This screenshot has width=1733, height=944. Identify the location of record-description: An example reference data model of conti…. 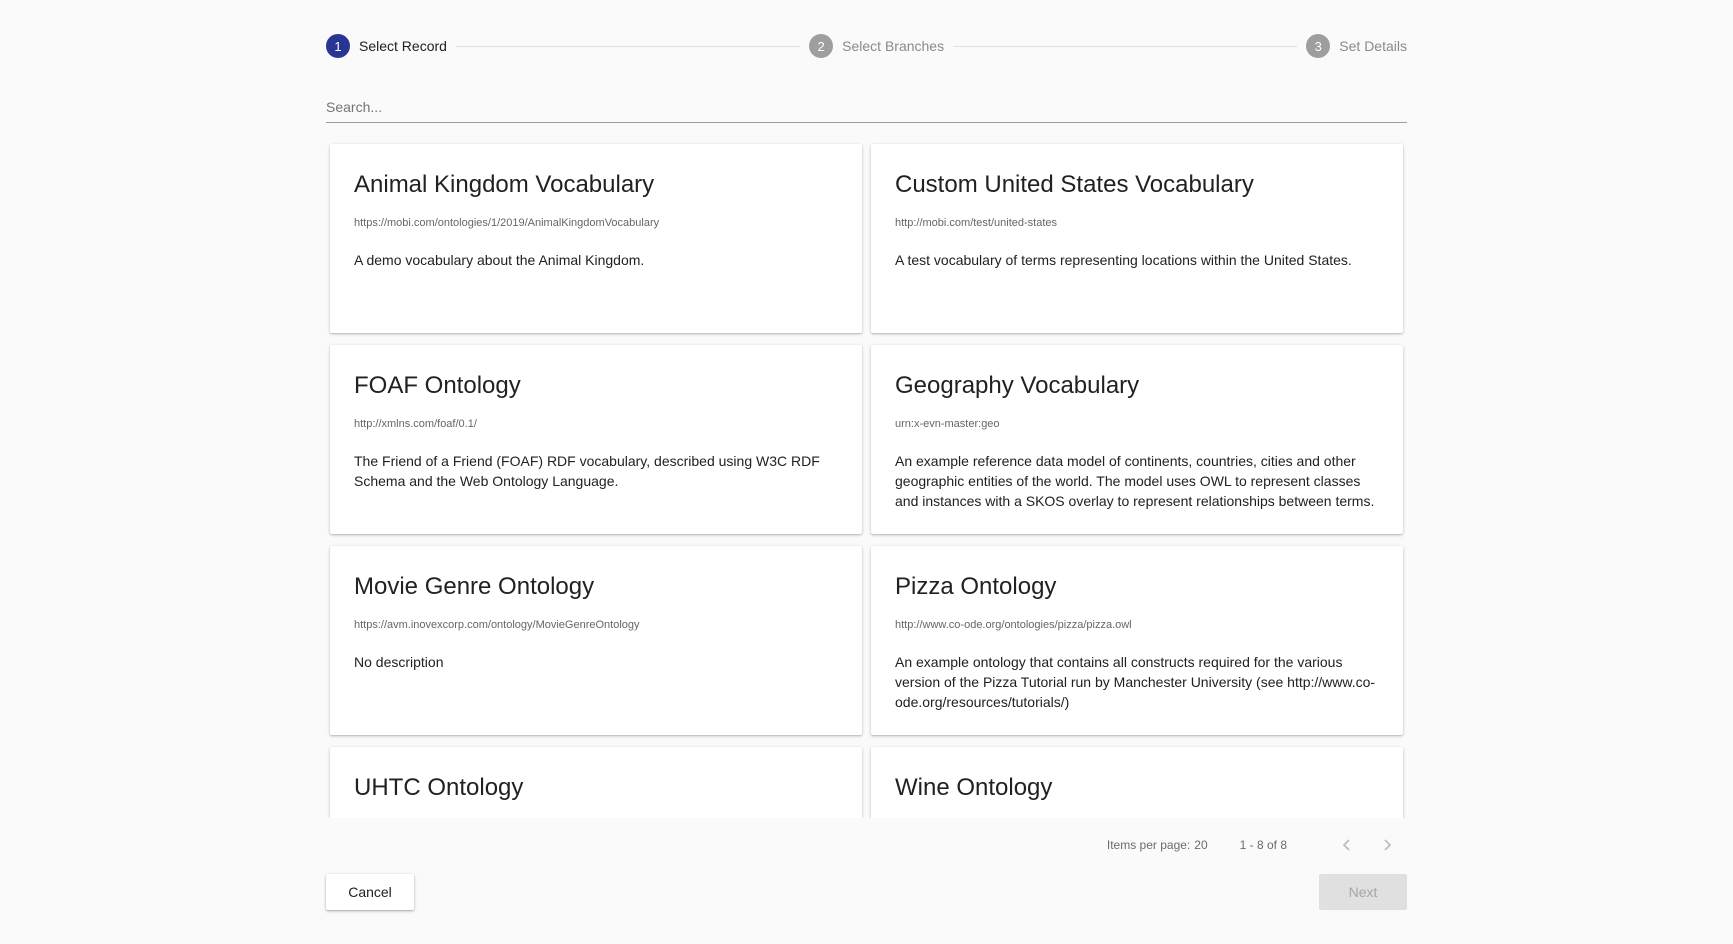
(1135, 481).